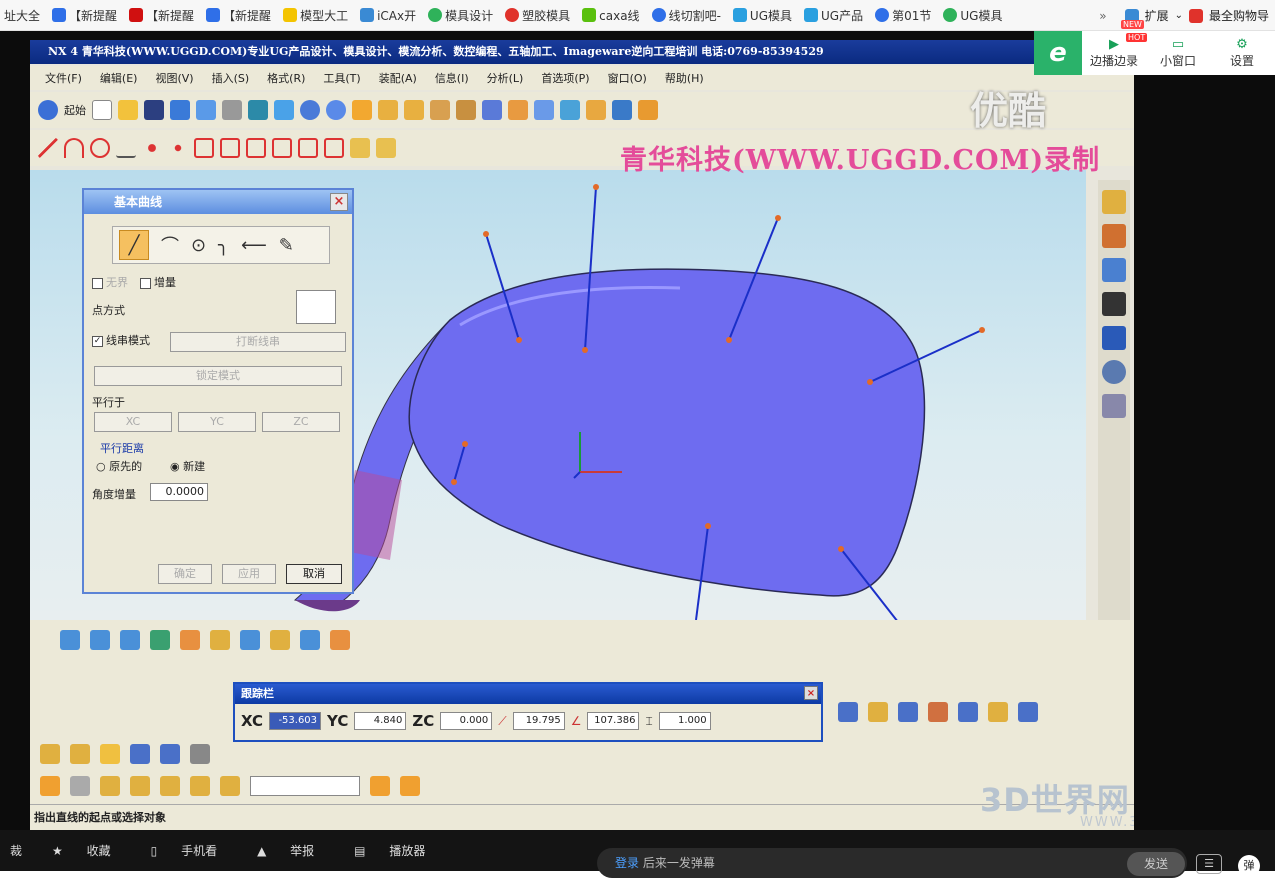 This screenshot has width=1275, height=878. Describe the element at coordinates (341, 78) in the screenshot. I see `menu-tools: 工具(T)` at that location.